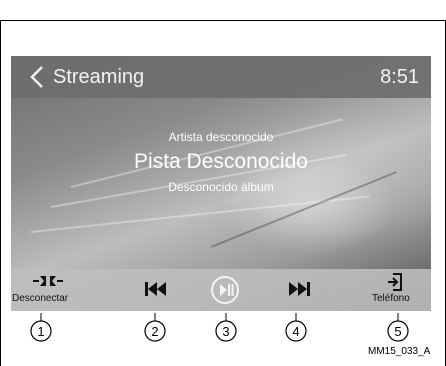  I want to click on previous-track-button, so click(156, 290).